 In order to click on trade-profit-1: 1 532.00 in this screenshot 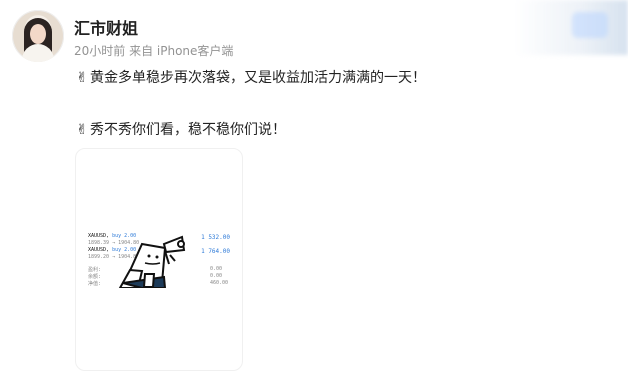, I will do `click(215, 237)`.